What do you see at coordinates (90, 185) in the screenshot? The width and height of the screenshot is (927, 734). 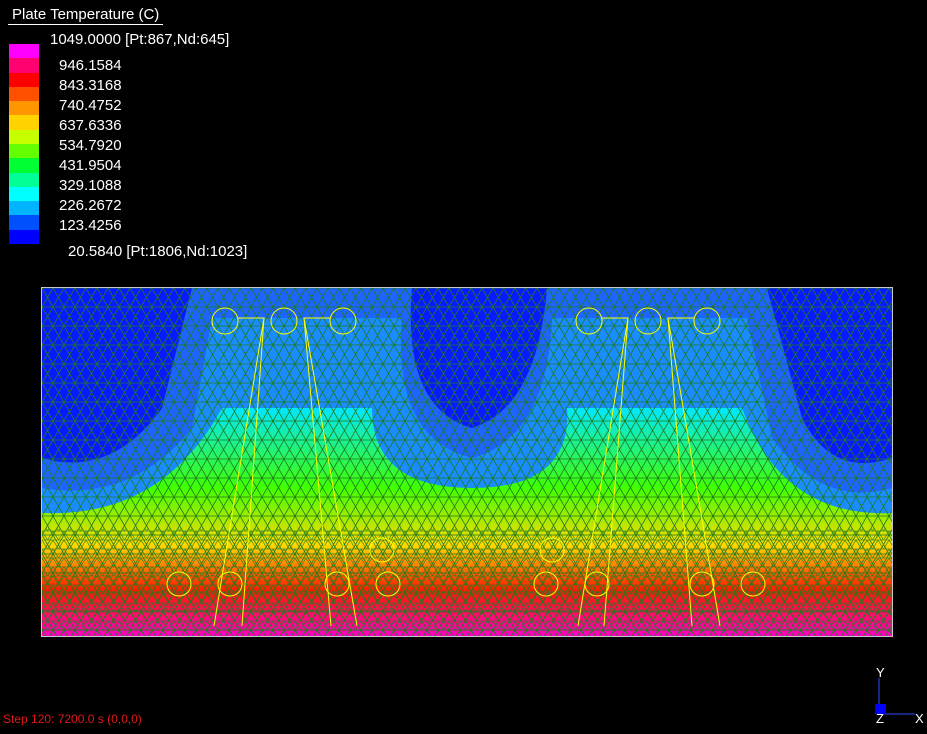 I see `legend-tick: 329.1088` at bounding box center [90, 185].